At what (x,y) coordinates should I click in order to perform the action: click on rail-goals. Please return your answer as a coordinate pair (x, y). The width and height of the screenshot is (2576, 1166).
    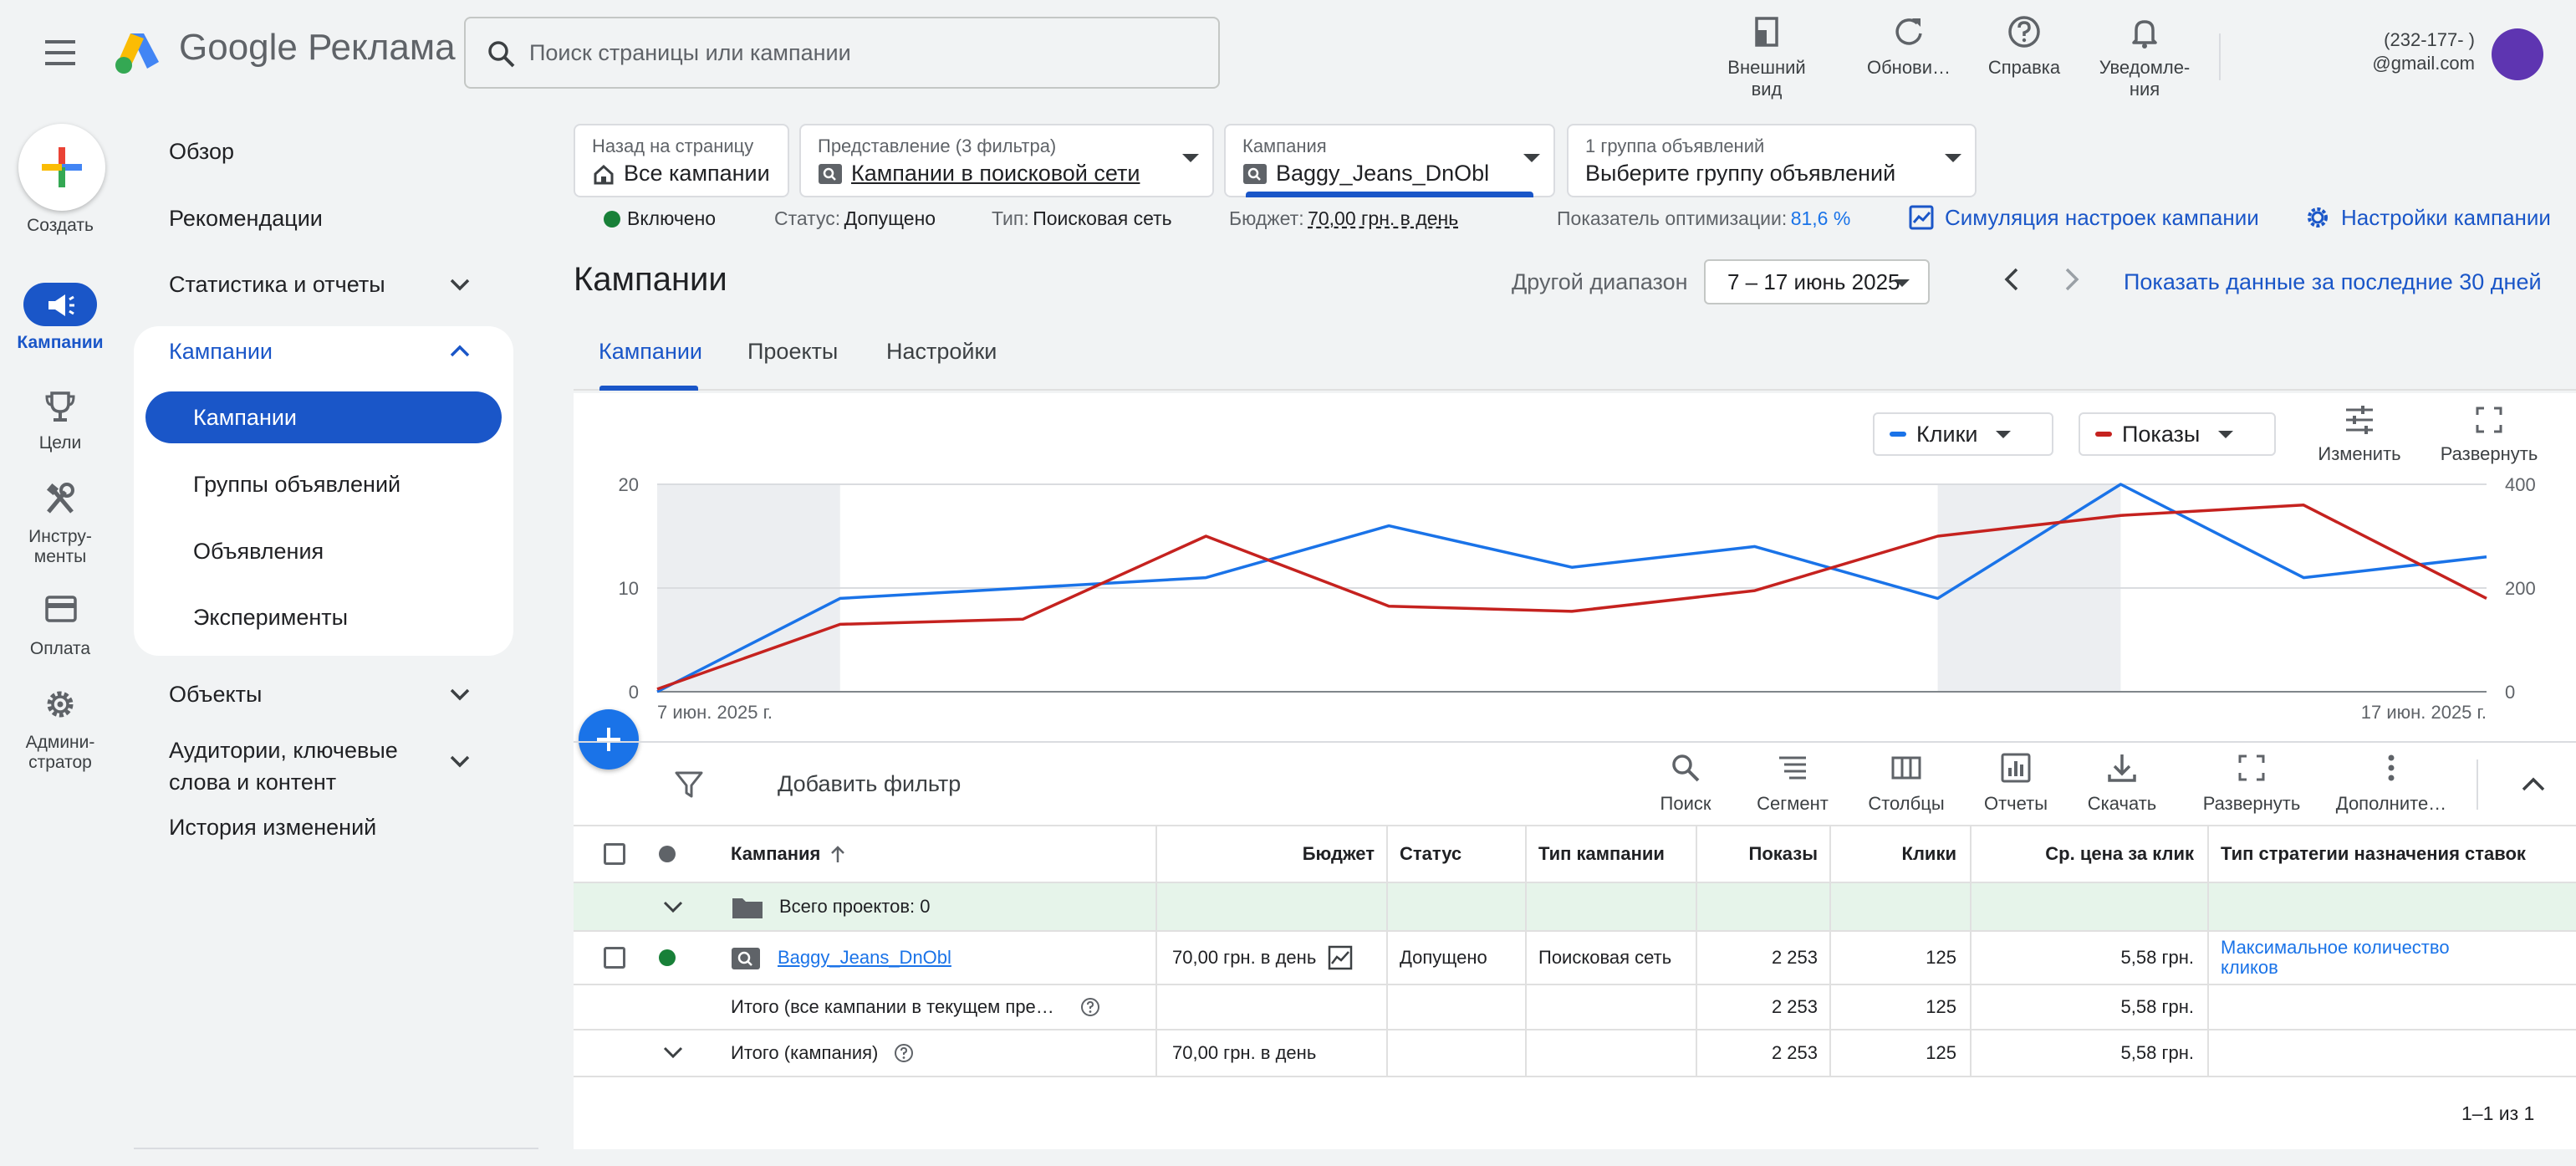
    Looking at the image, I should click on (60, 408).